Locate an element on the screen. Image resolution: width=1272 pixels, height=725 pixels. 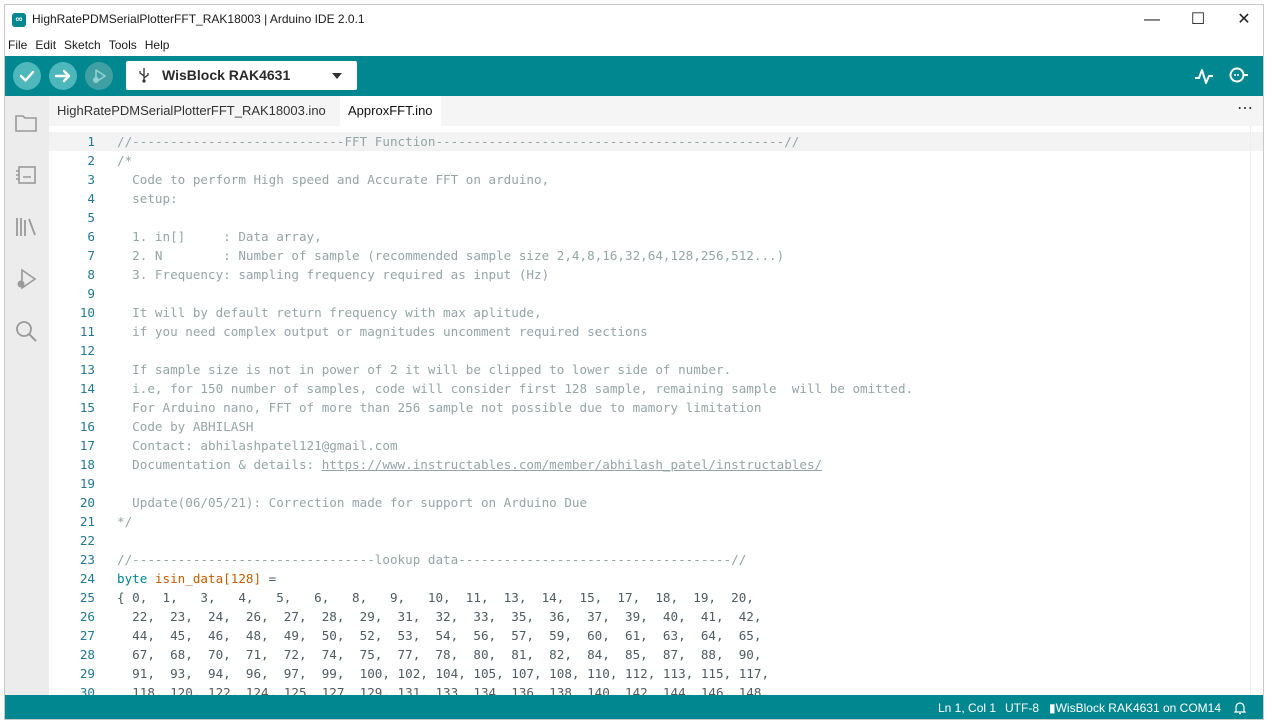
code-text: /* is located at coordinates (125, 160).